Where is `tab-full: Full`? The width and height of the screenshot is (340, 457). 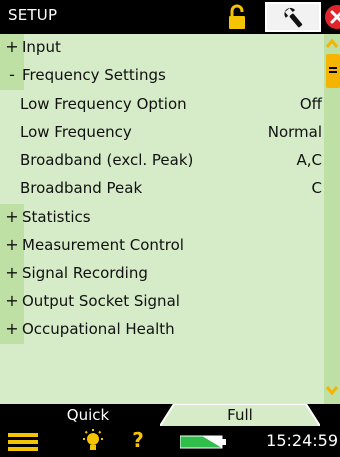
tab-full: Full is located at coordinates (240, 415).